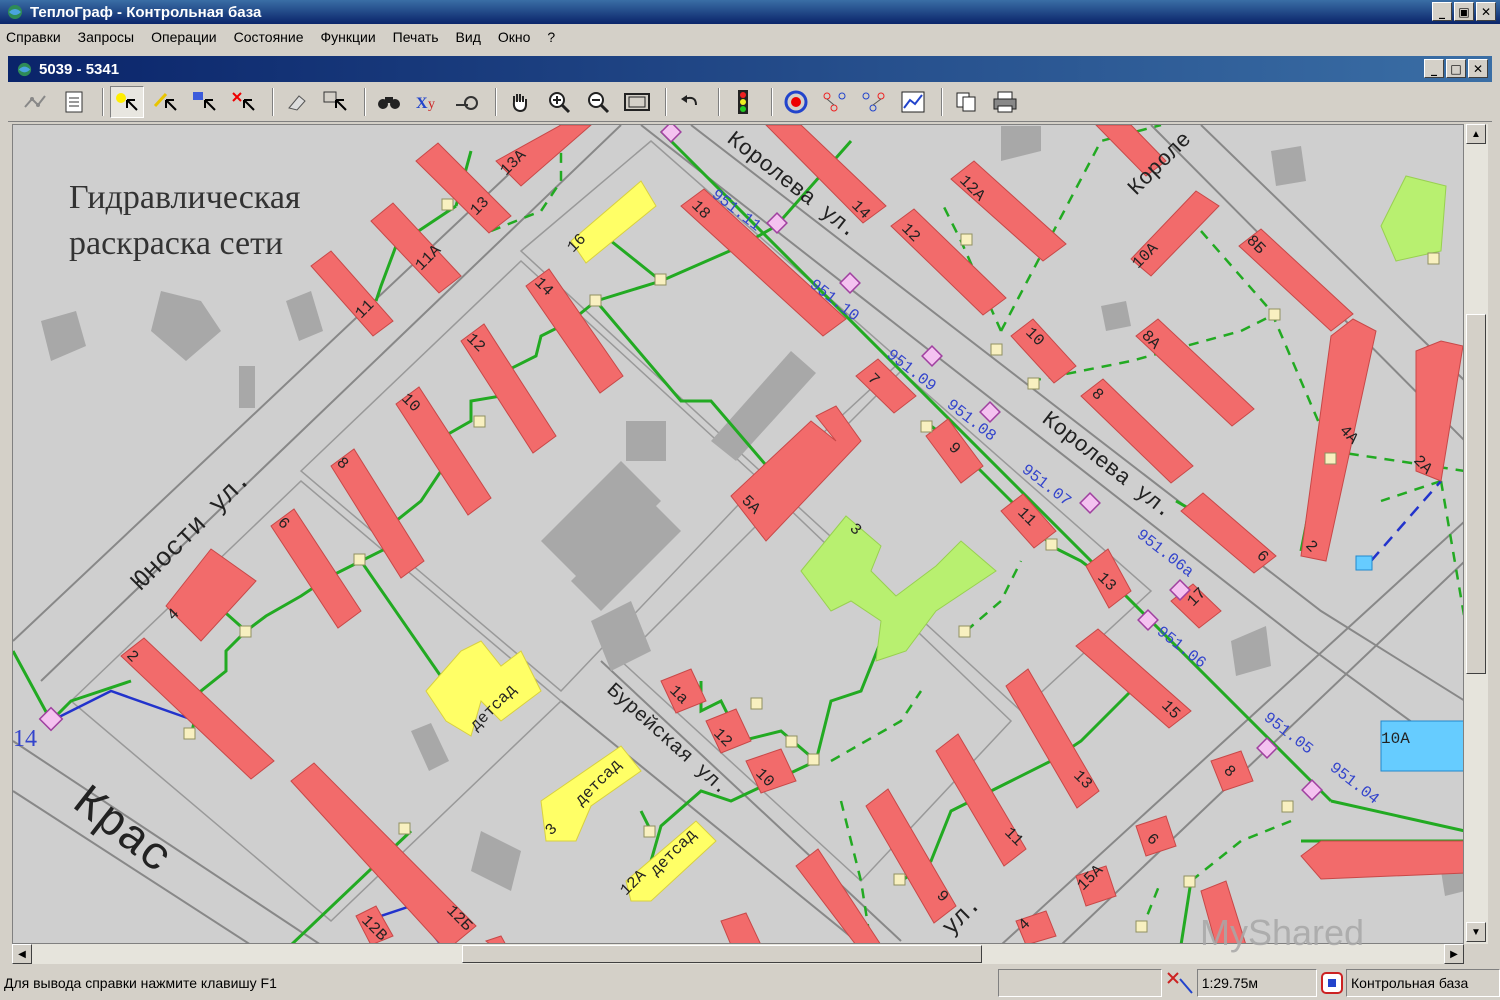 This screenshot has height=1000, width=1500. I want to click on undo-icon, so click(689, 99).